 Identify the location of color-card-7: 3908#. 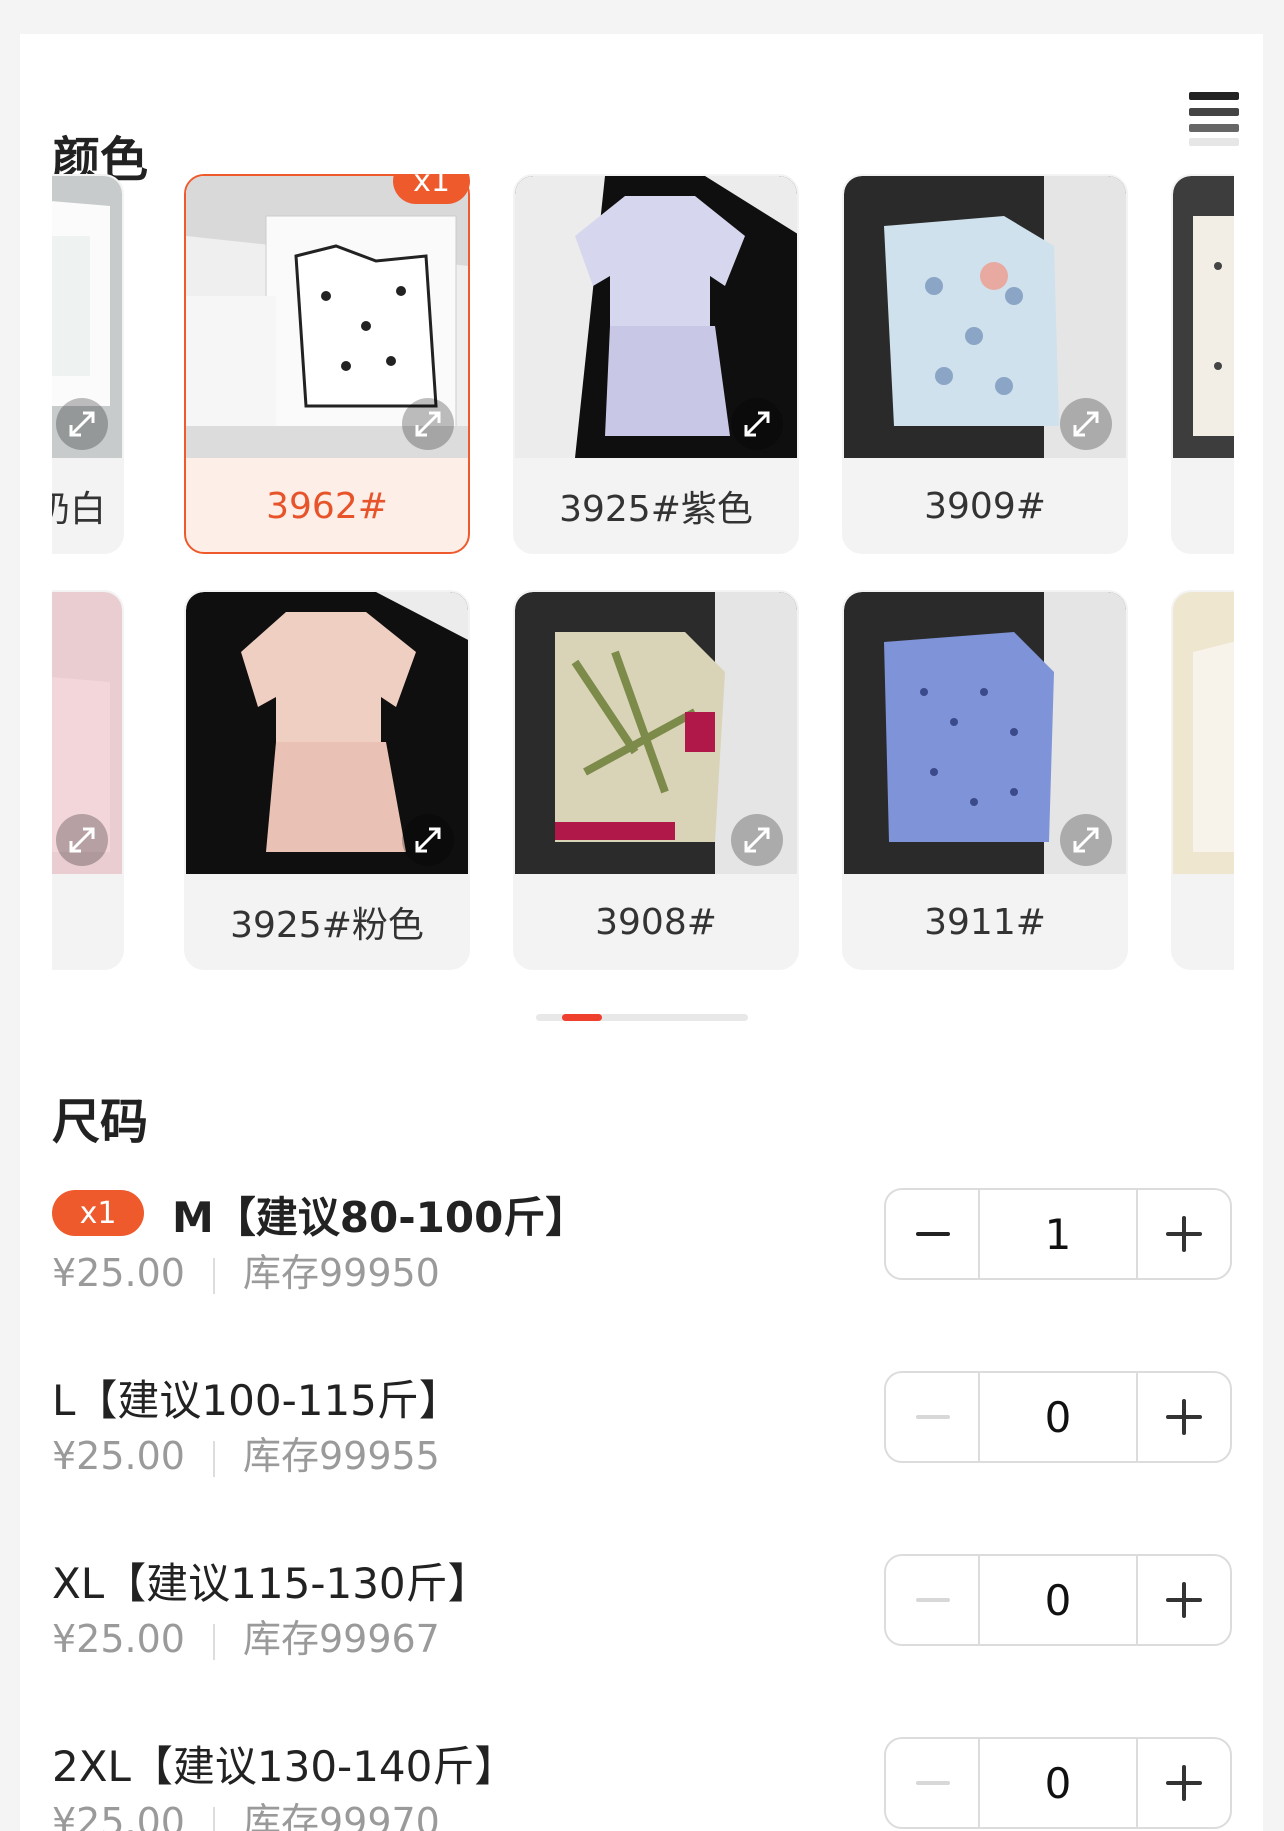
(656, 780).